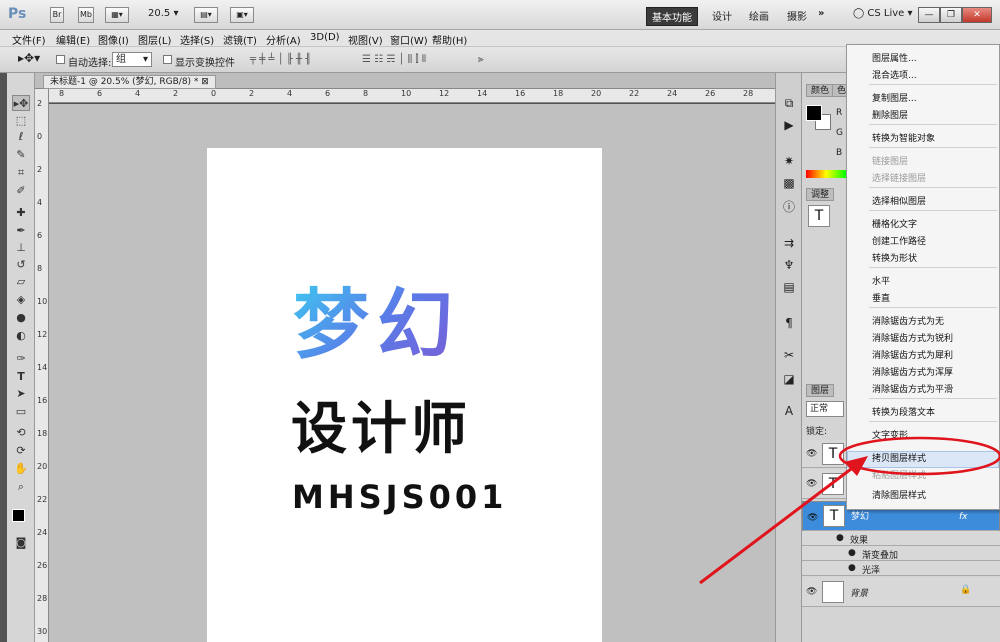 Image resolution: width=1000 pixels, height=642 pixels. I want to click on eraser-tool-icon: ▱, so click(21, 282).